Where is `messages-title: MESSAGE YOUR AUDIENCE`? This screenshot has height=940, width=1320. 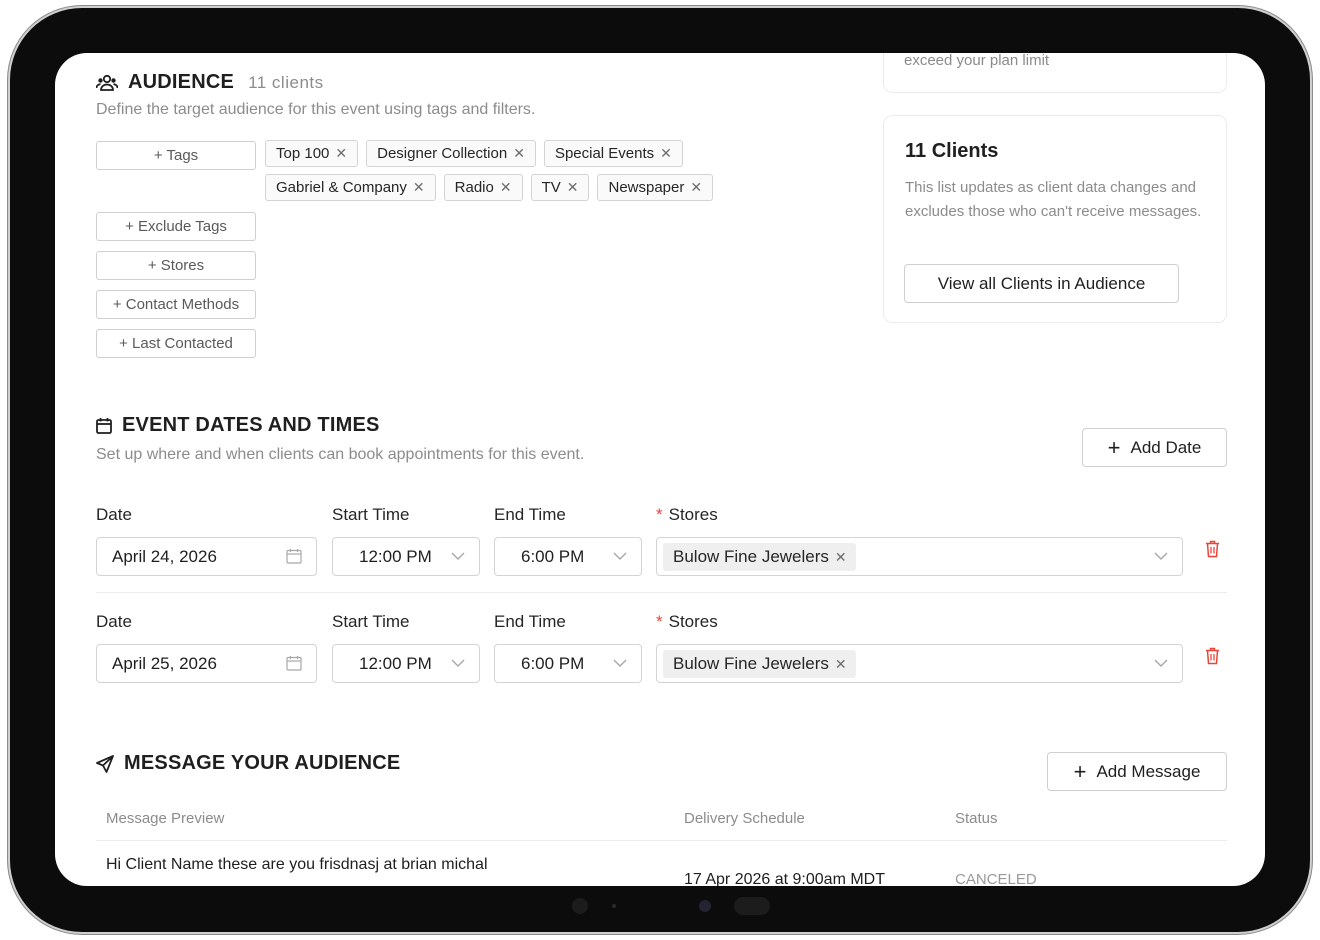
messages-title: MESSAGE YOUR AUDIENCE is located at coordinates (262, 763).